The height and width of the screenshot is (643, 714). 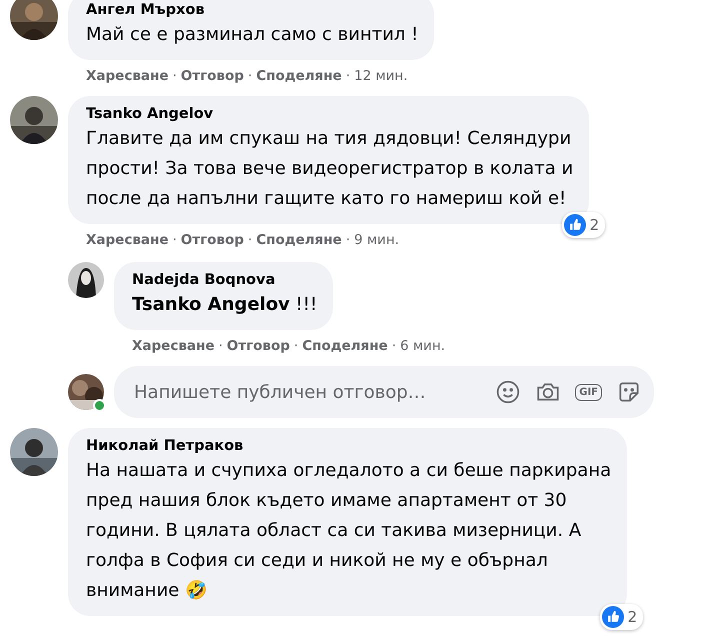 What do you see at coordinates (330, 114) in the screenshot?
I see `author-name: Tsanko Angelov` at bounding box center [330, 114].